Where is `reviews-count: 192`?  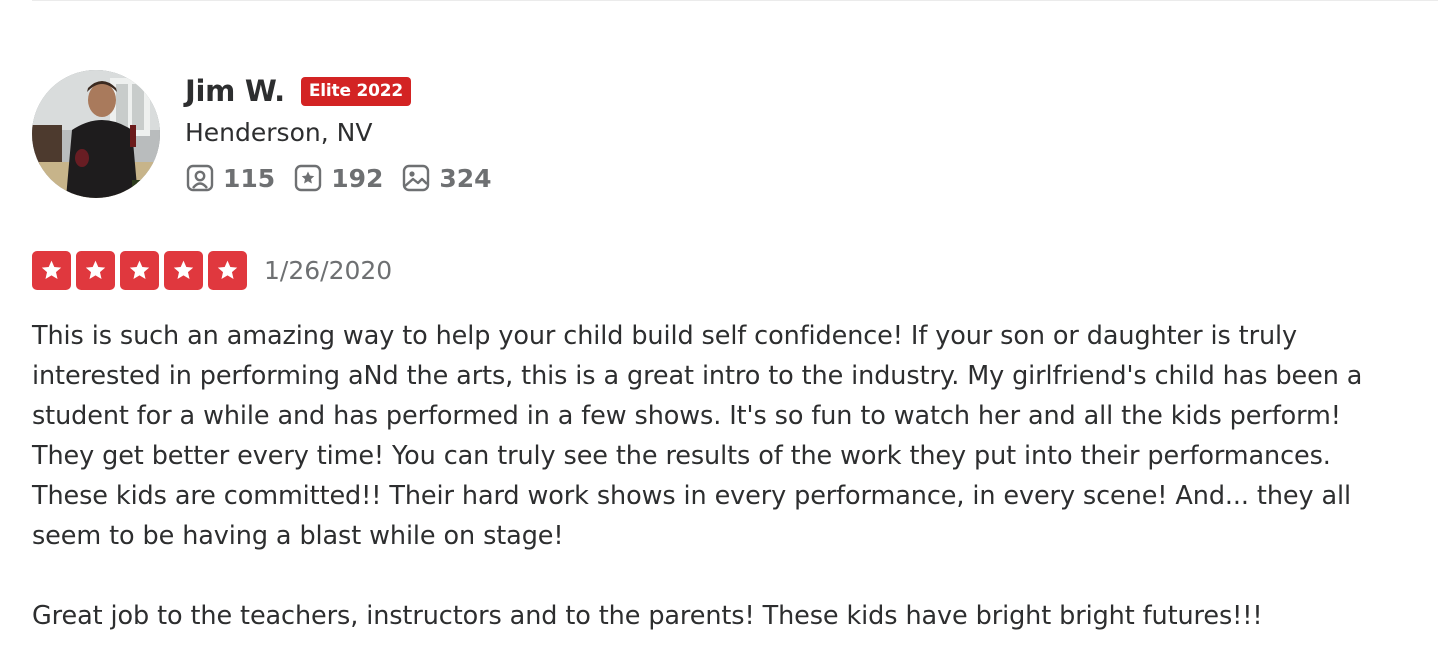 reviews-count: 192 is located at coordinates (357, 178).